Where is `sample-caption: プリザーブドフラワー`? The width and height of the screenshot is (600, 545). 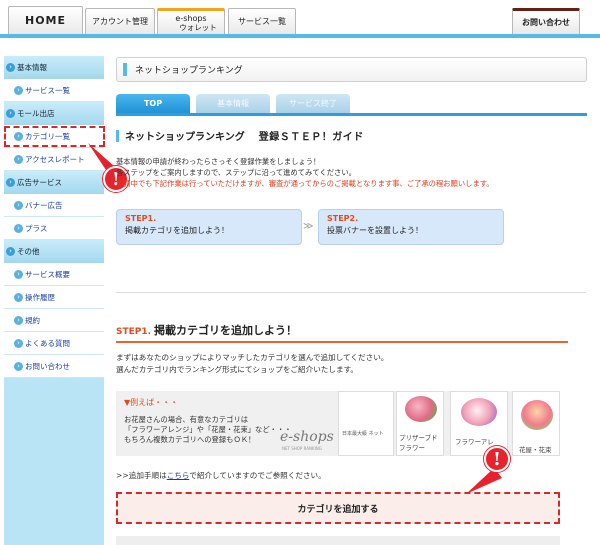 sample-caption: プリザーブドフラワー is located at coordinates (418, 443).